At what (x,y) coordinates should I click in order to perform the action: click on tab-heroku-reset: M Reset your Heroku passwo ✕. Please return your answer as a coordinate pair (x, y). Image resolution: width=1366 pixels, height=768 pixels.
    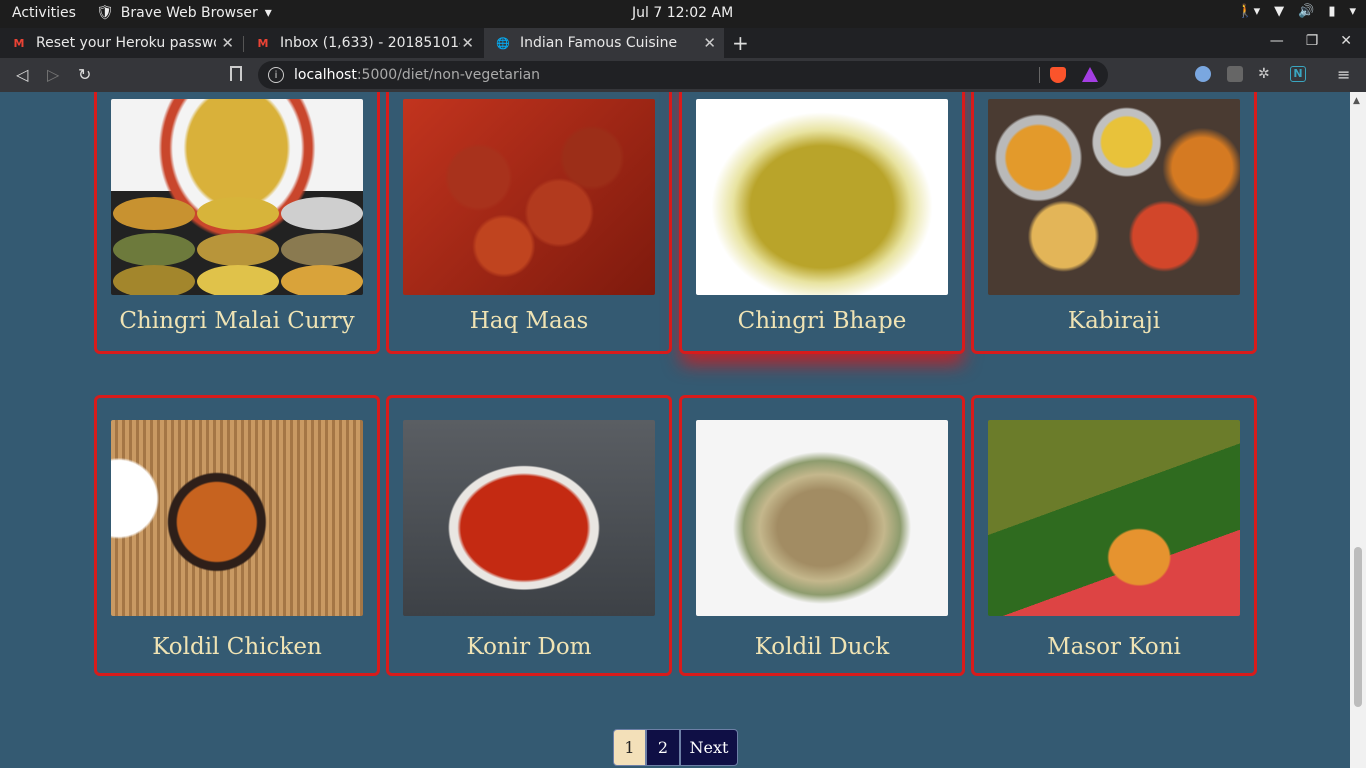
    Looking at the image, I should click on (121, 43).